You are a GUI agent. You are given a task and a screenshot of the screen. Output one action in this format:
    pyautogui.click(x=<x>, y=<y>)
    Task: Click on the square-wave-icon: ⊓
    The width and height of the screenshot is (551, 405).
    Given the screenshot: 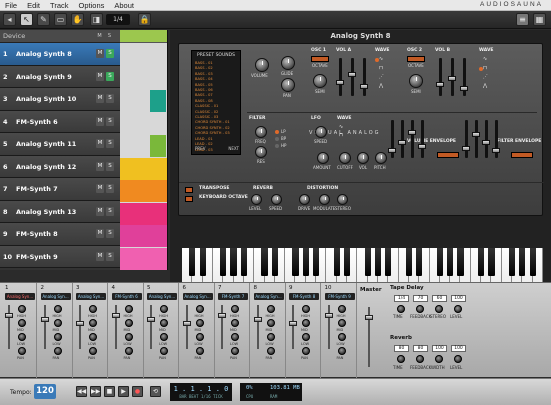 What is the action you would take?
    pyautogui.click(x=485, y=68)
    